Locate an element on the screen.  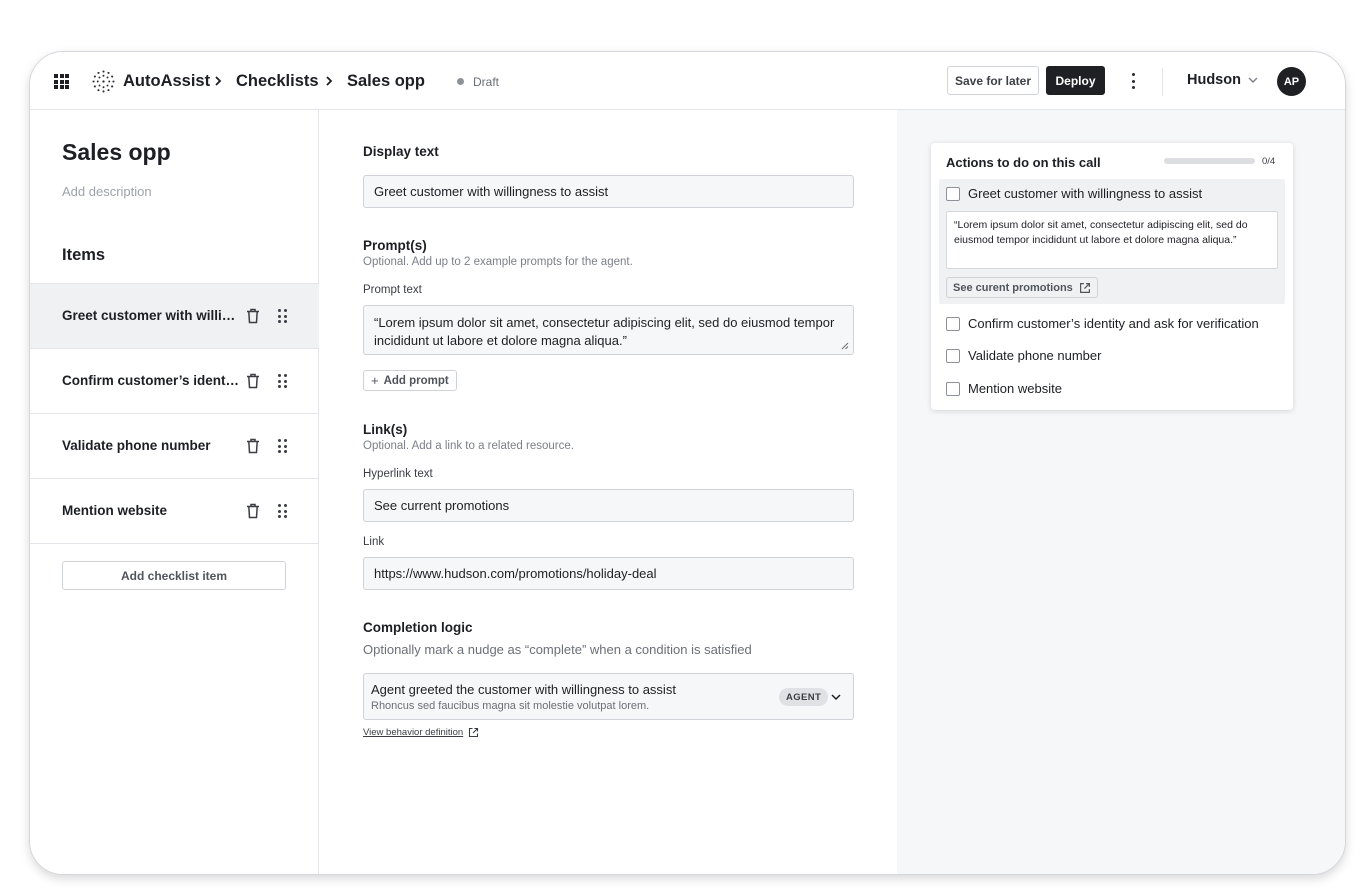
org-switcher: Hudson is located at coordinates (1223, 80).